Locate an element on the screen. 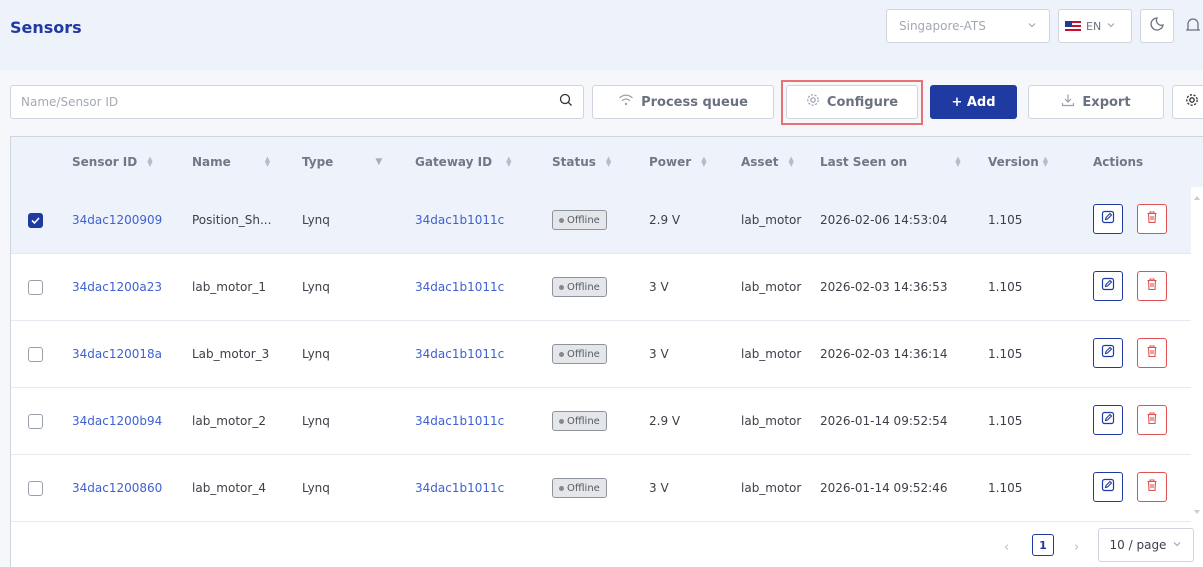 This screenshot has height=567, width=1203. export-button: Export is located at coordinates (1096, 102).